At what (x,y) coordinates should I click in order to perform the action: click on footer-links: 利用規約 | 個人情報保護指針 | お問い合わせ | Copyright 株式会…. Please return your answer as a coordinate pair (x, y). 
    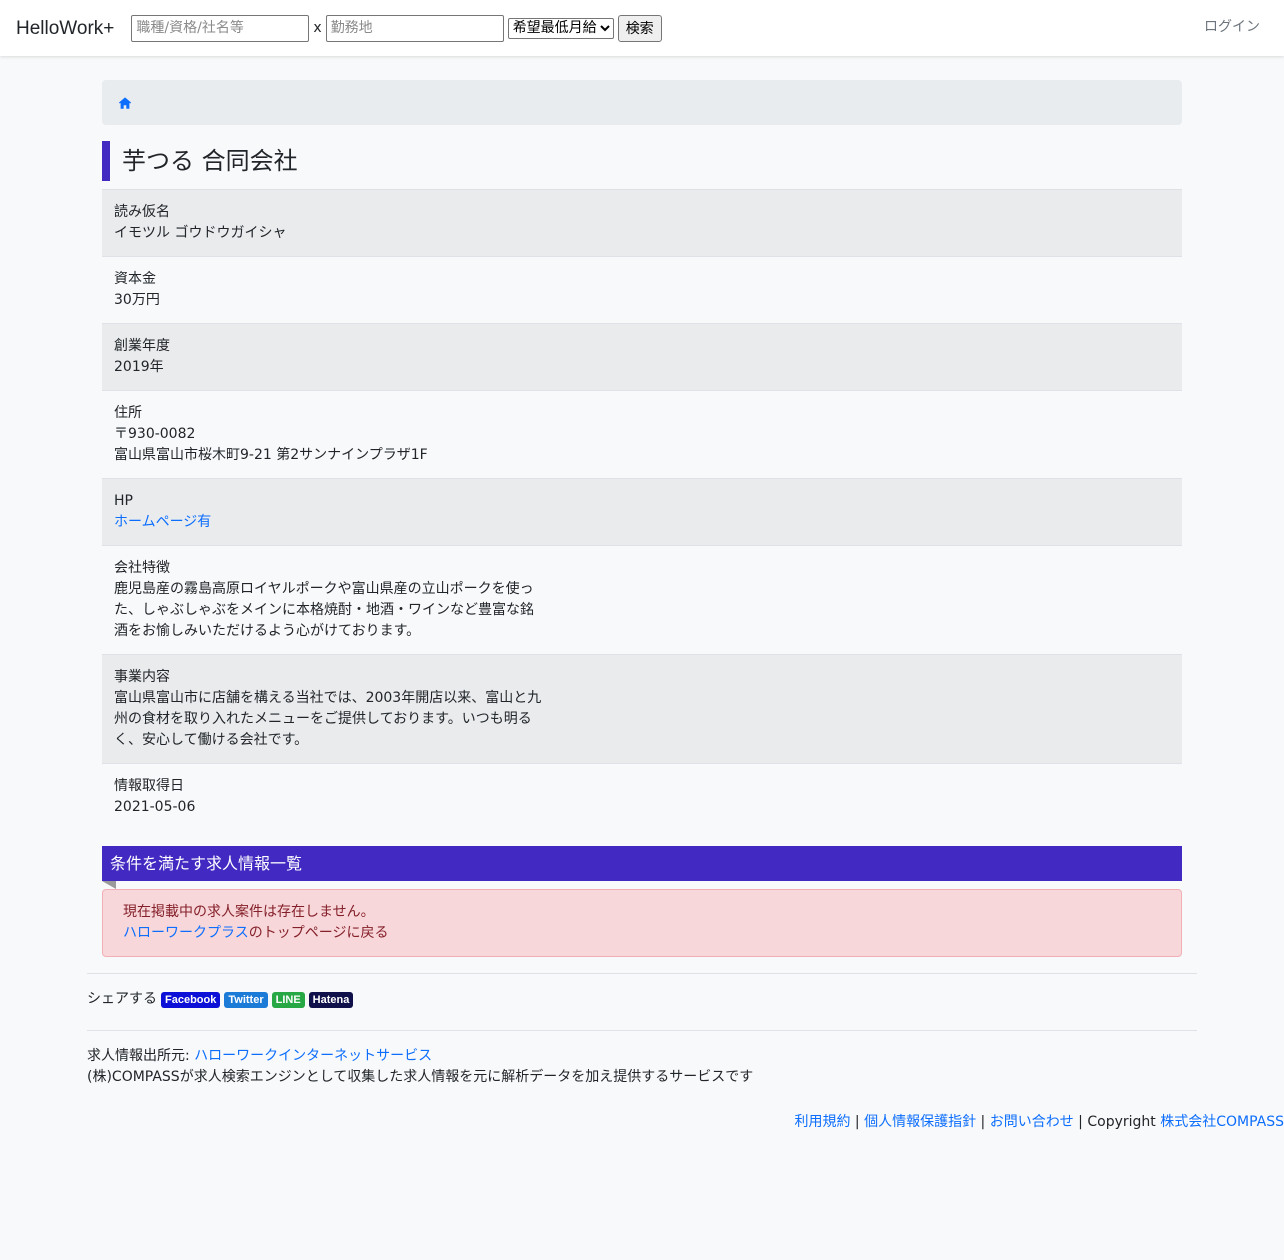
    Looking at the image, I should click on (1039, 1122).